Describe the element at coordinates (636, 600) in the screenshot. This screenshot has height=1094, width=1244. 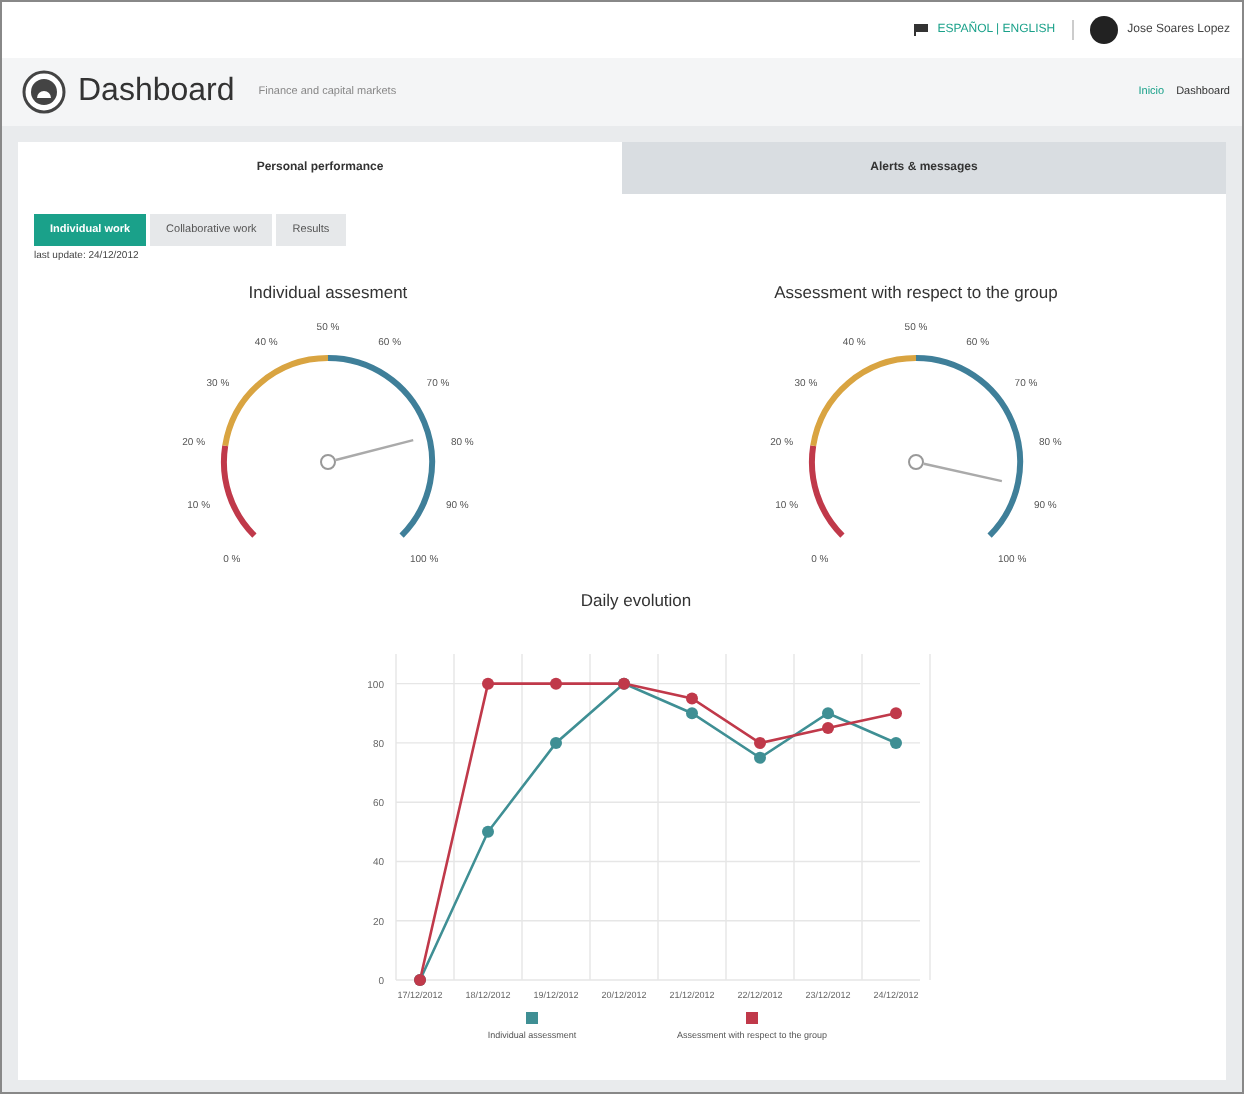
I see `chart-title: Daily evolution` at that location.